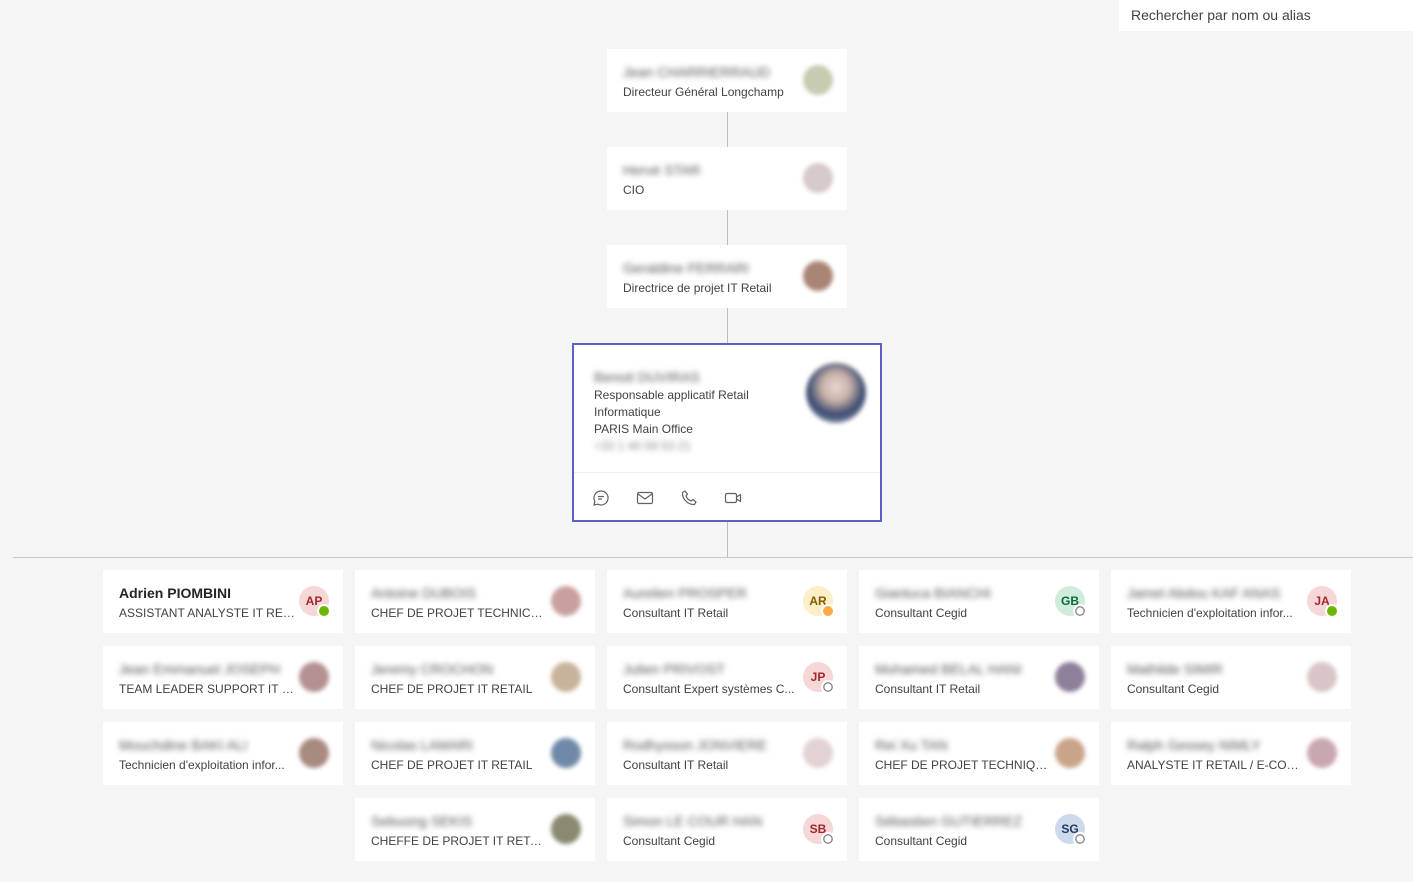  What do you see at coordinates (819, 678) in the screenshot?
I see `avatar: JP` at bounding box center [819, 678].